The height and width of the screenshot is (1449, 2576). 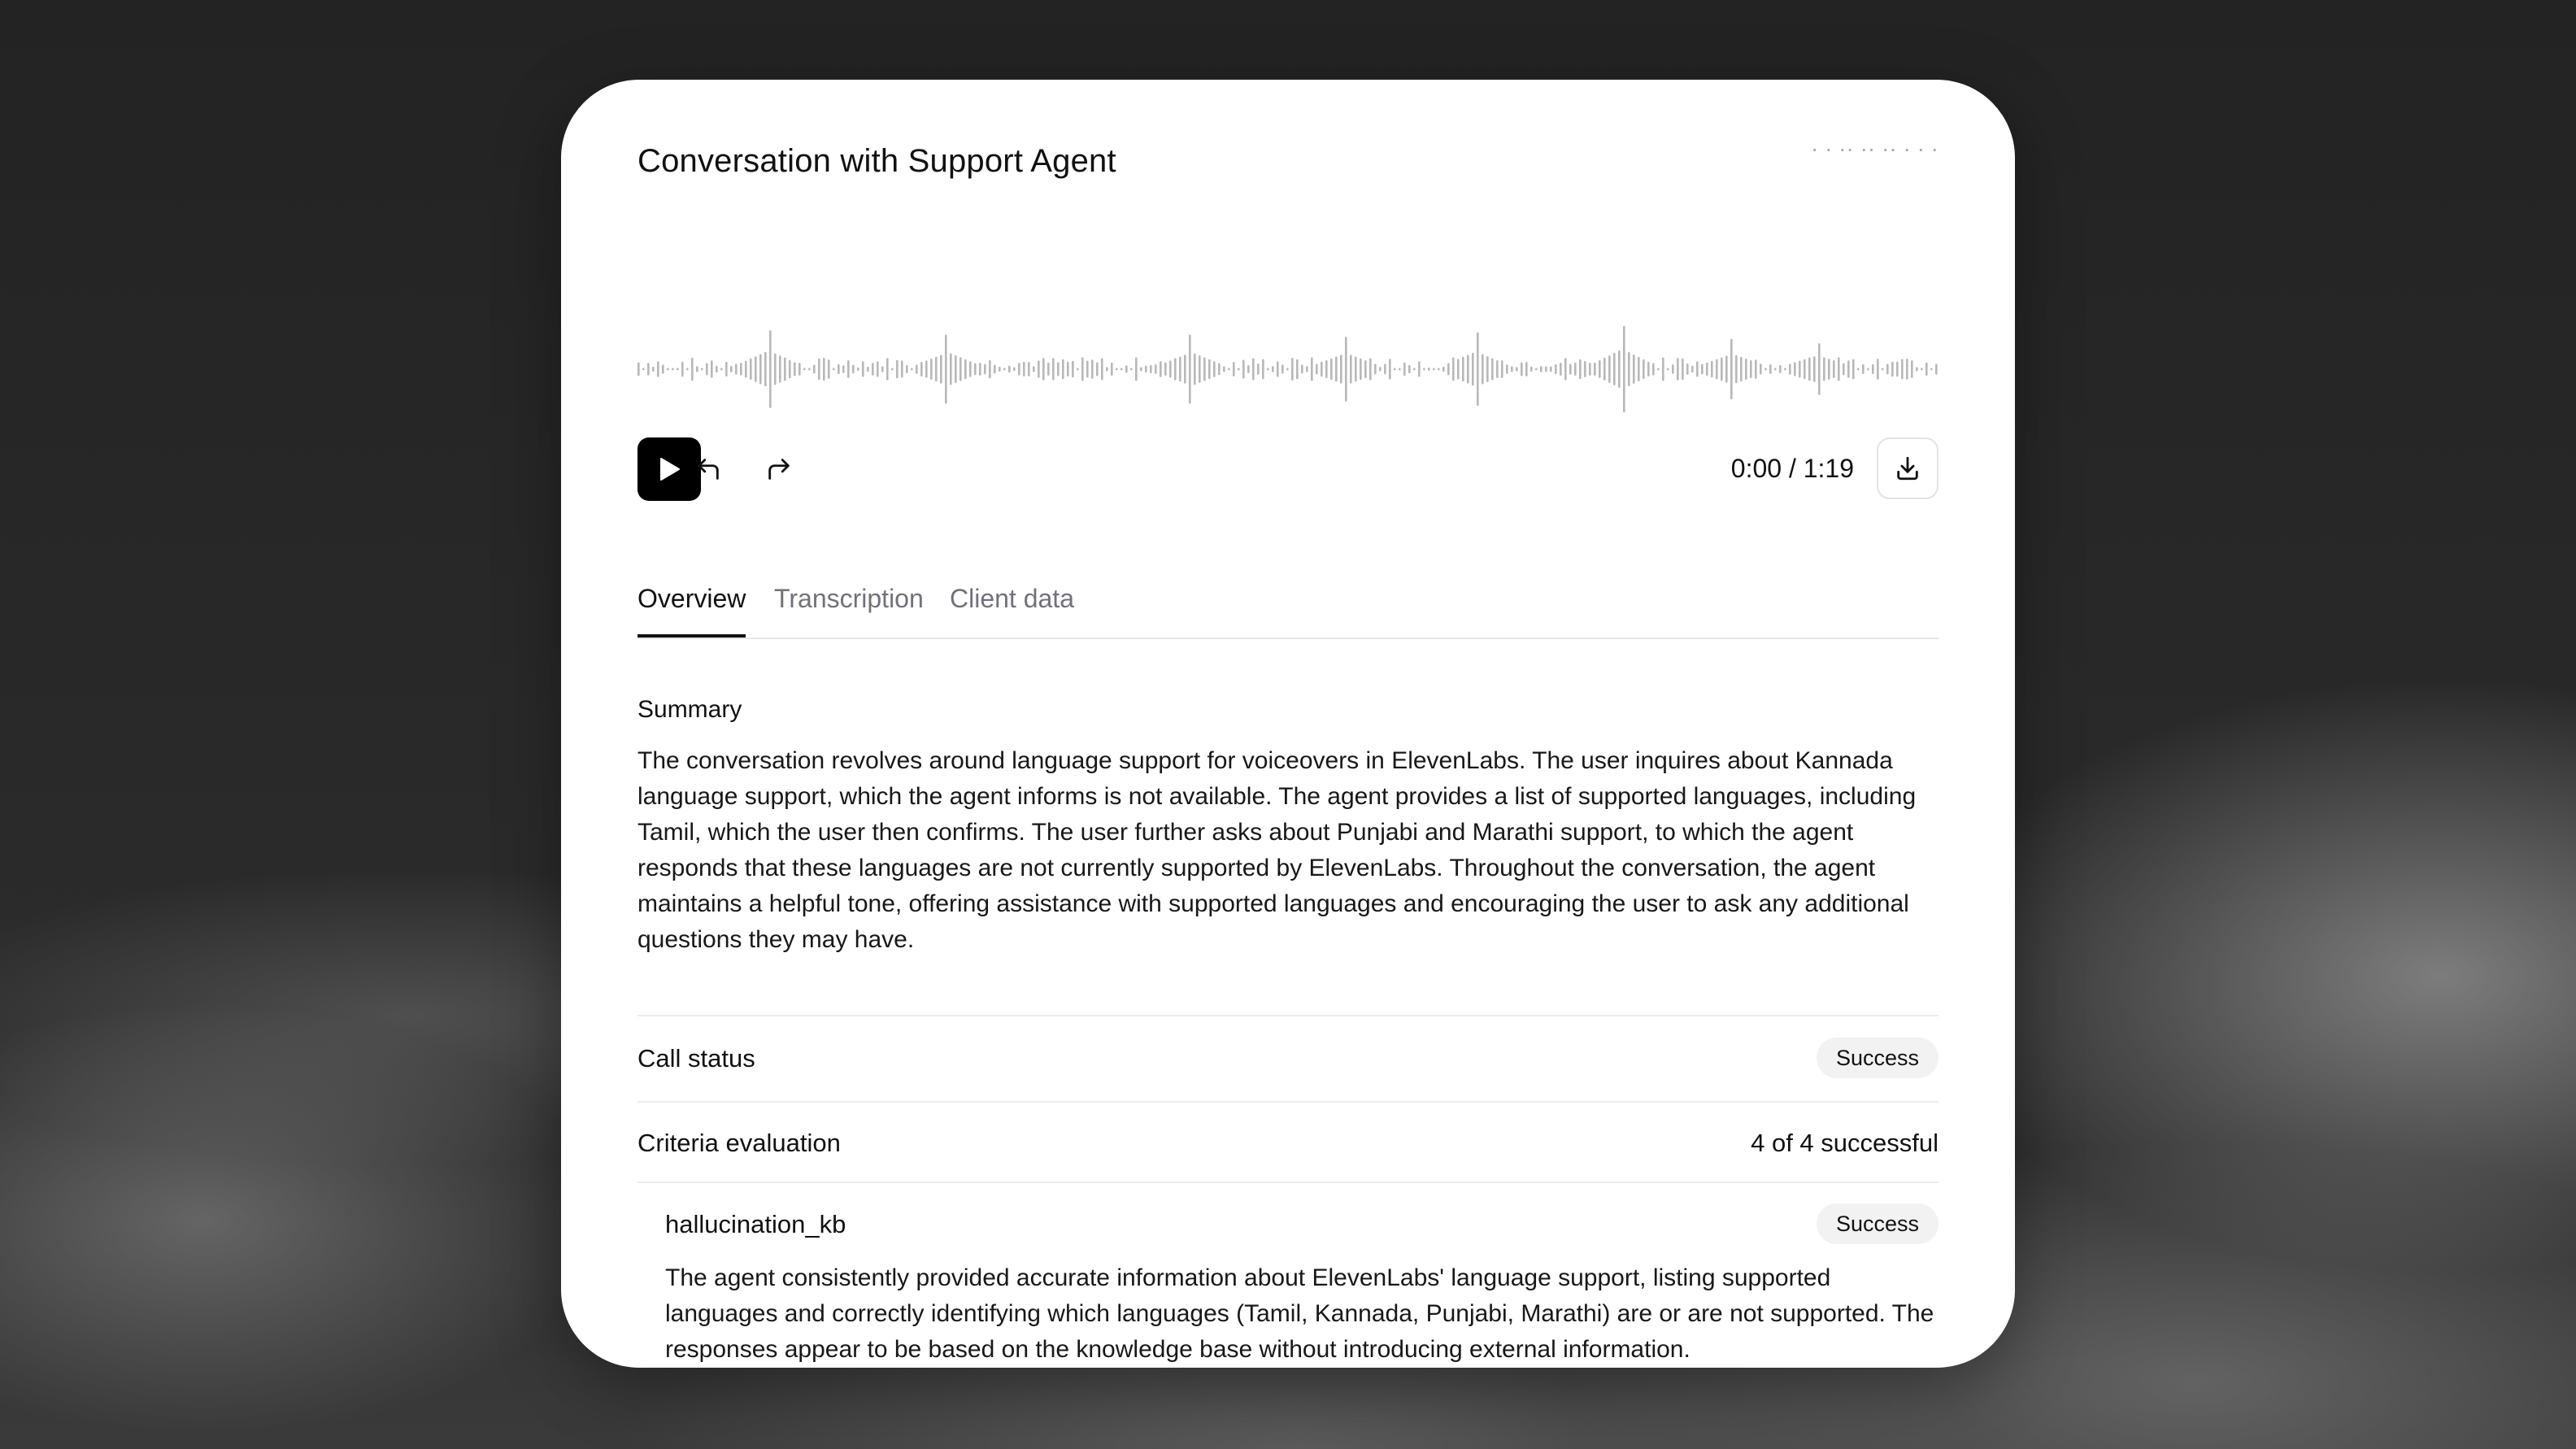 I want to click on download-icon, so click(x=1908, y=469).